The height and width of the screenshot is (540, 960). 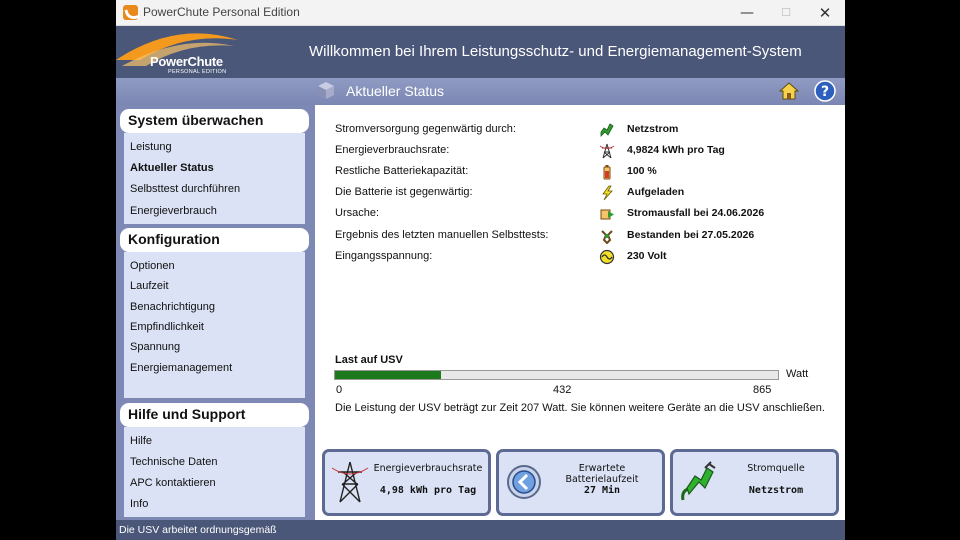 I want to click on status-value: Stromausfall bei 24.06.2026, so click(x=696, y=213).